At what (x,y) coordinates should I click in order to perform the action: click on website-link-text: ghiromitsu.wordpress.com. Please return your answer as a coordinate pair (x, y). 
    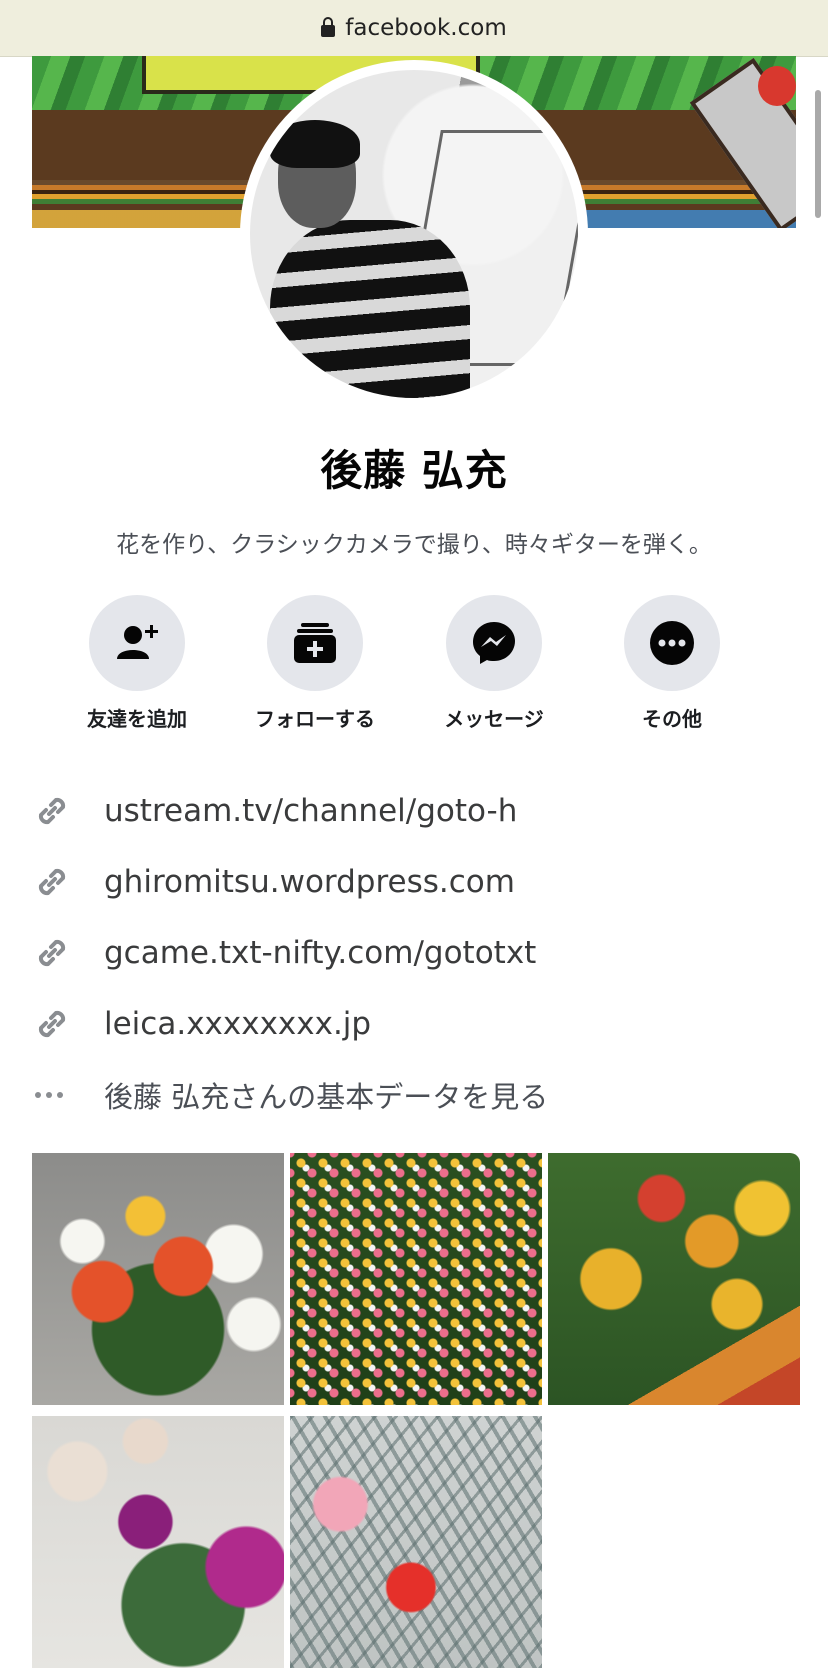
    Looking at the image, I should click on (309, 881).